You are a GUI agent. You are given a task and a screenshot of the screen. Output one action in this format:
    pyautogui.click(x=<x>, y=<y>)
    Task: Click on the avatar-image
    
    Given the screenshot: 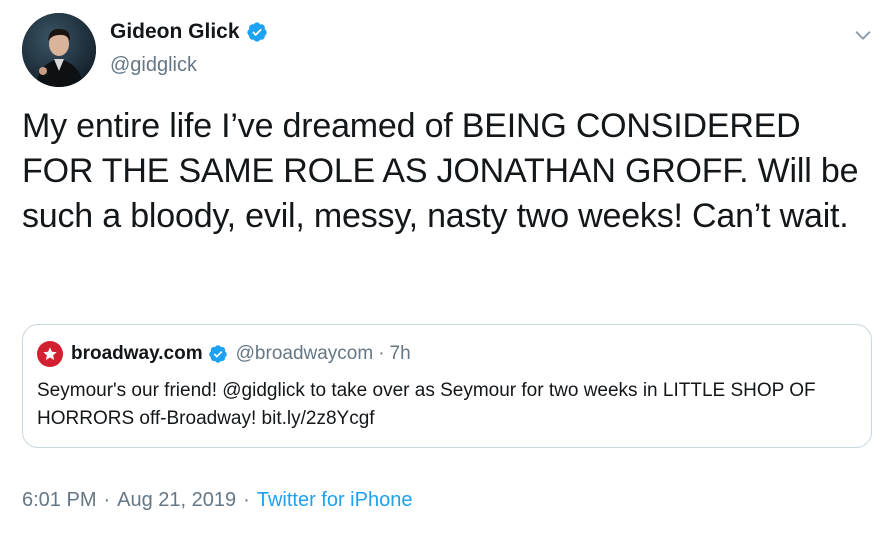 What is the action you would take?
    pyautogui.click(x=59, y=50)
    